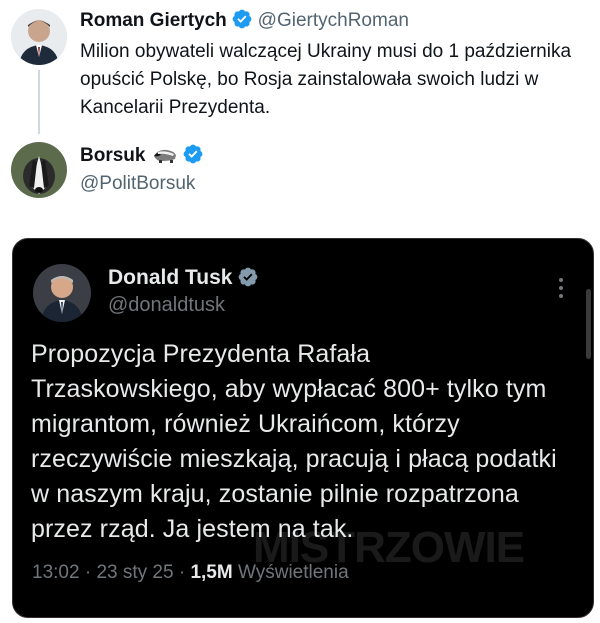  Describe the element at coordinates (170, 277) in the screenshot. I see `author-name: Donald Tusk` at that location.